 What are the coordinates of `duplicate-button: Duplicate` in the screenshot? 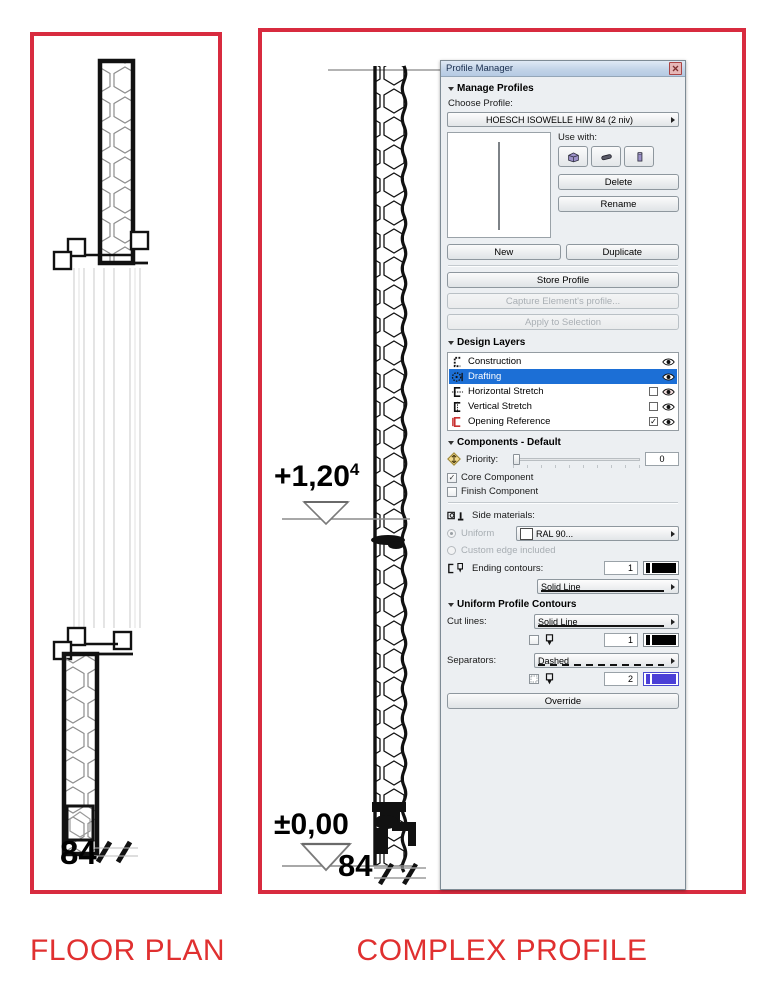 It's located at (622, 252).